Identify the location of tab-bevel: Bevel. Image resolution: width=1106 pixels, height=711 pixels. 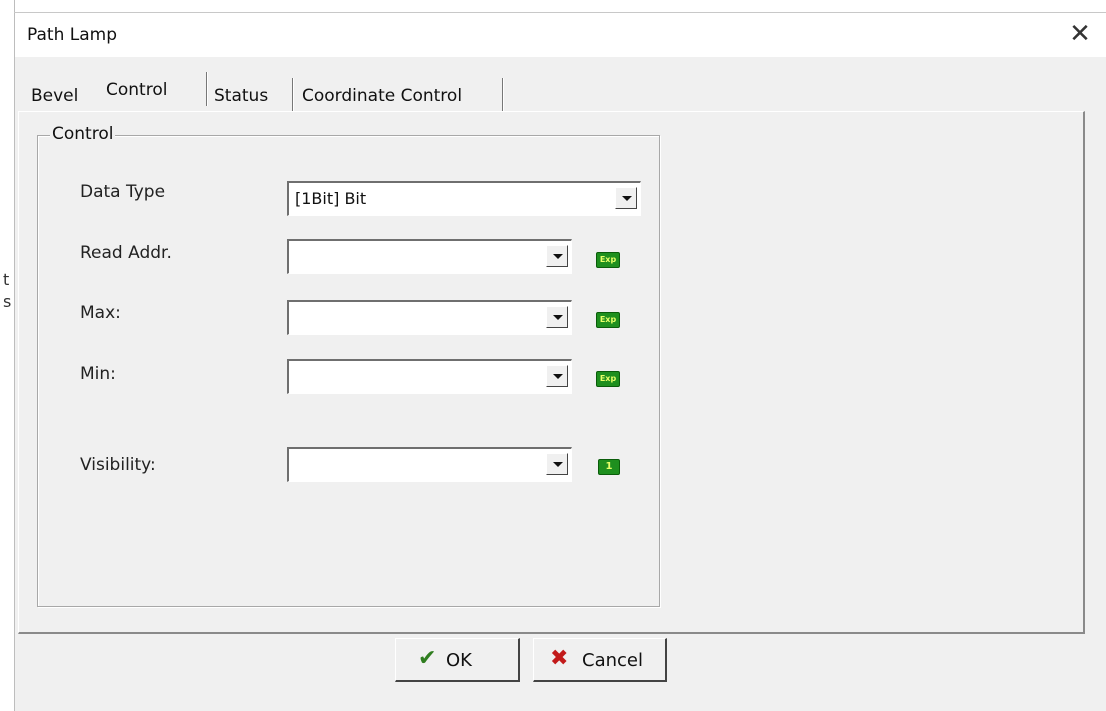
(62, 95).